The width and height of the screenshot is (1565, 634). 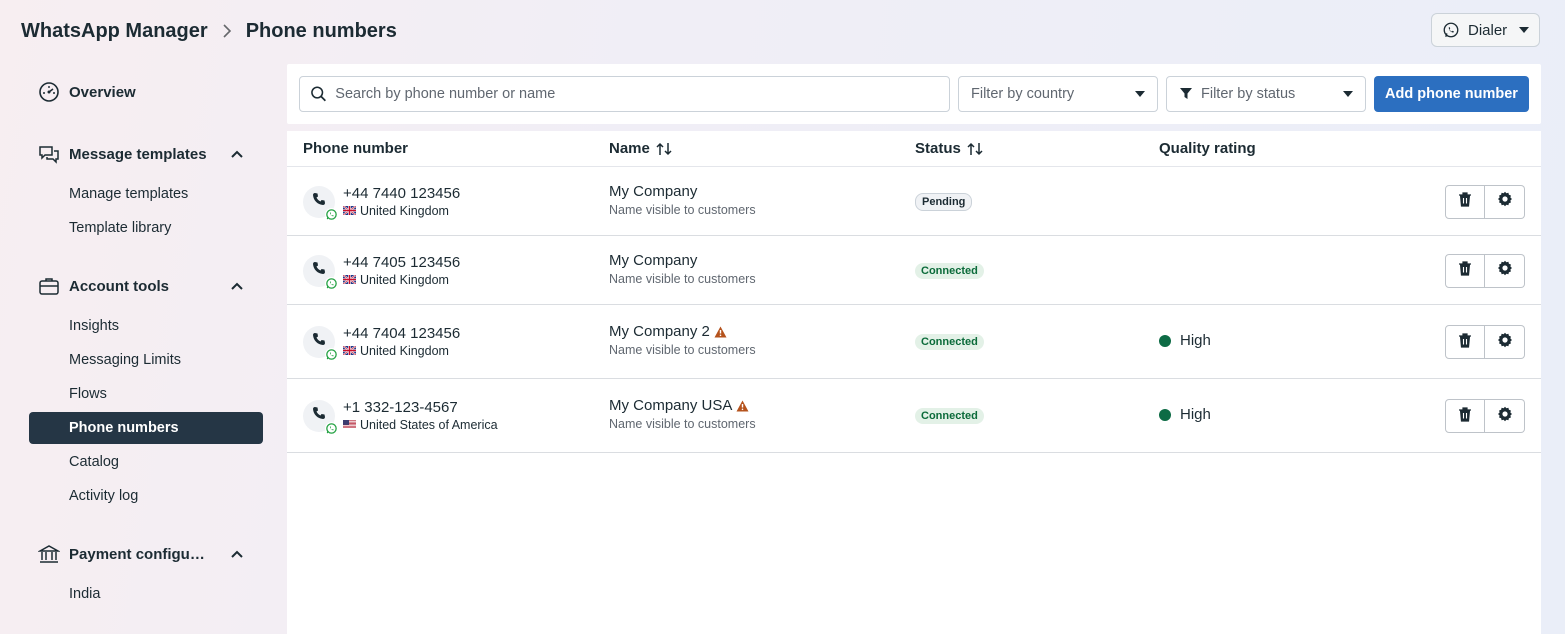 I want to click on phone-number: +44 7405 123456, so click(x=402, y=262).